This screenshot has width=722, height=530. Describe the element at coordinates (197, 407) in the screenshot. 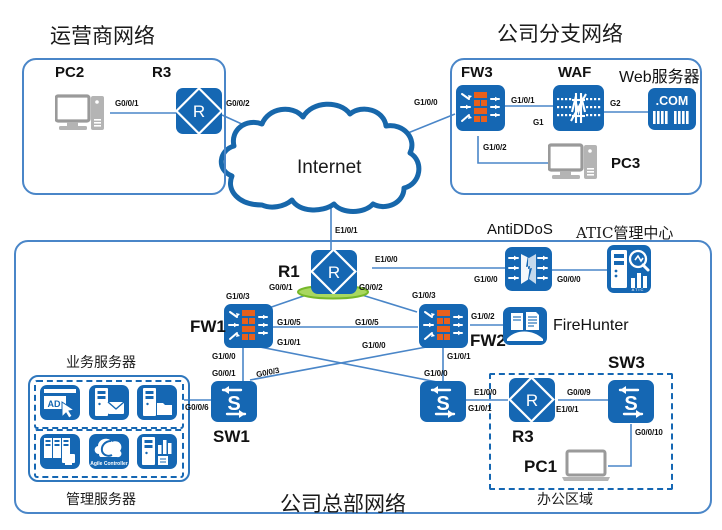

I see `port-sw1-servers: G0/0/6` at that location.